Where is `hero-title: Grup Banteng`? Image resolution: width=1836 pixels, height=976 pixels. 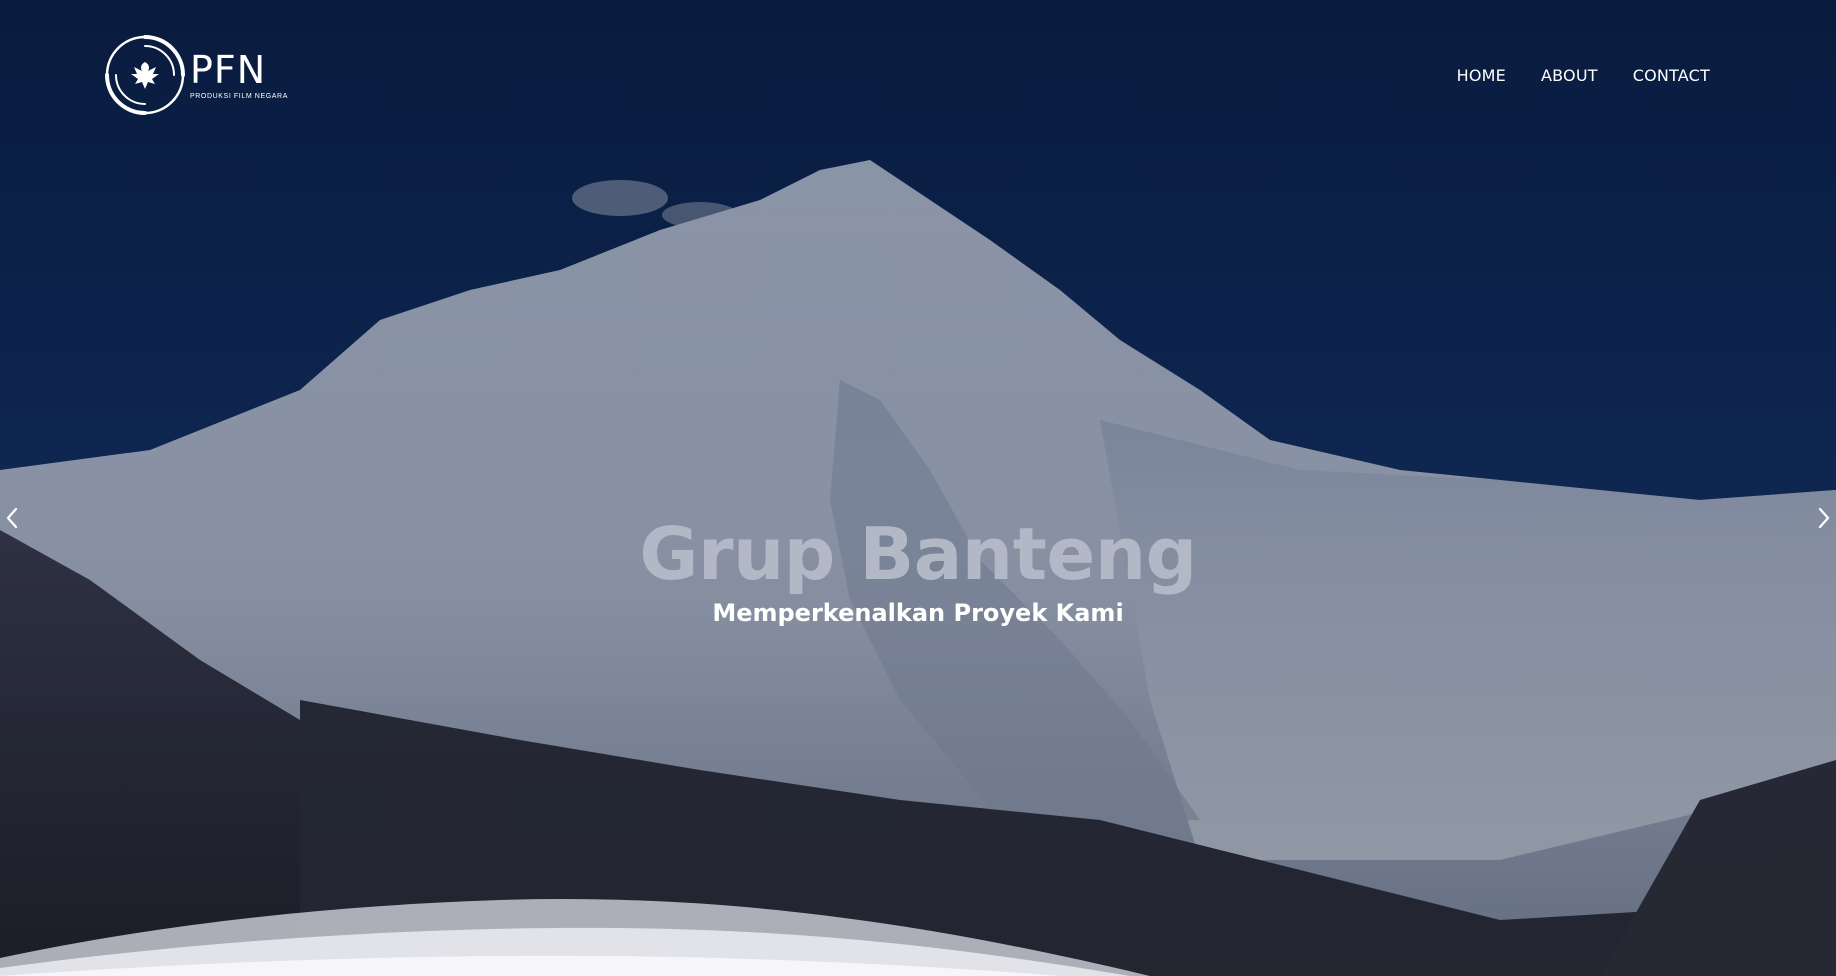
hero-title: Grup Banteng is located at coordinates (918, 554).